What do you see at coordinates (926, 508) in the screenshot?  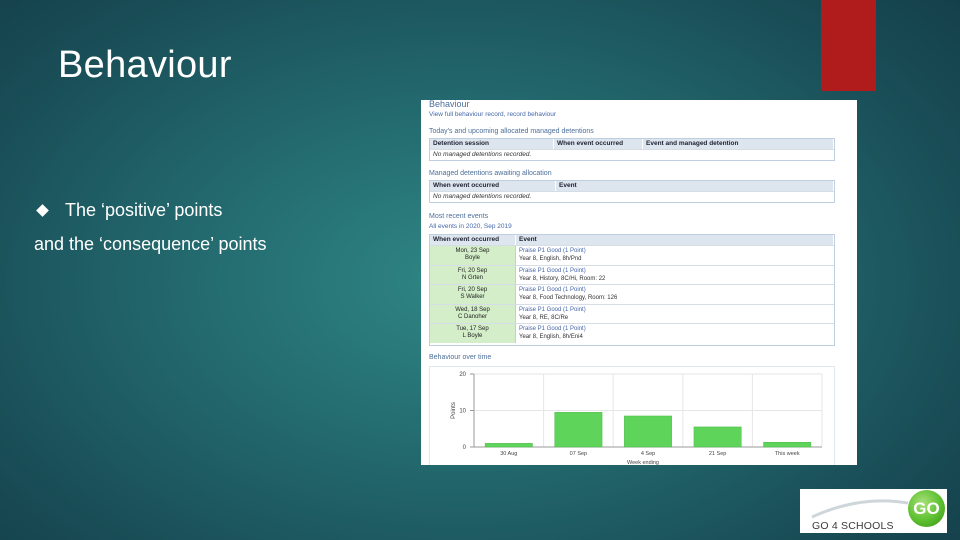 I see `logo-go-badge: GO` at bounding box center [926, 508].